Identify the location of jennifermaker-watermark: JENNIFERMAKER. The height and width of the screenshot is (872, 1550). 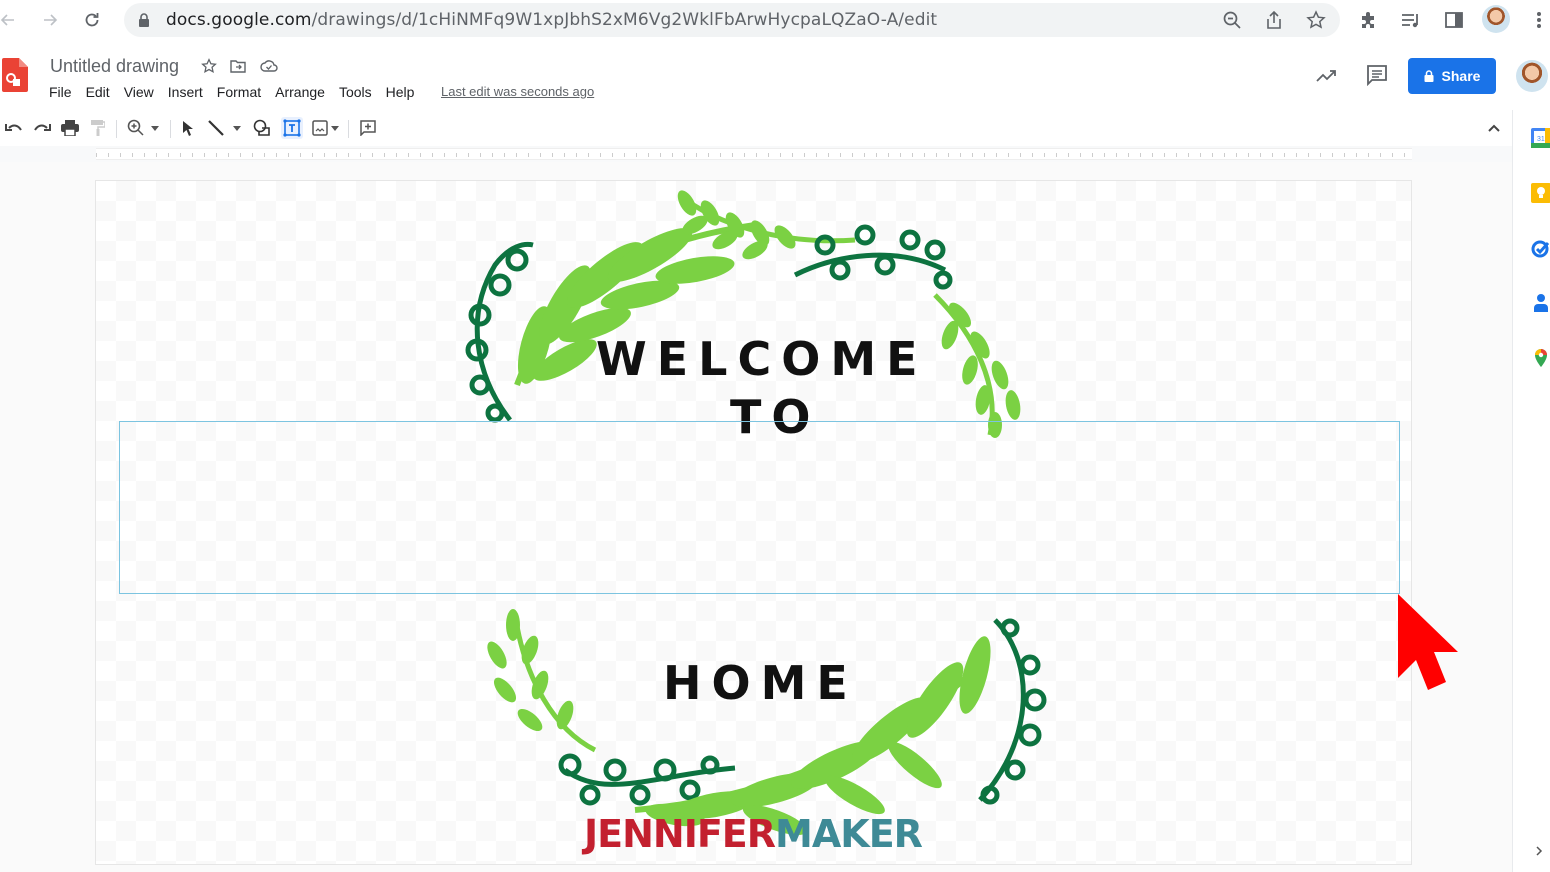
(753, 834).